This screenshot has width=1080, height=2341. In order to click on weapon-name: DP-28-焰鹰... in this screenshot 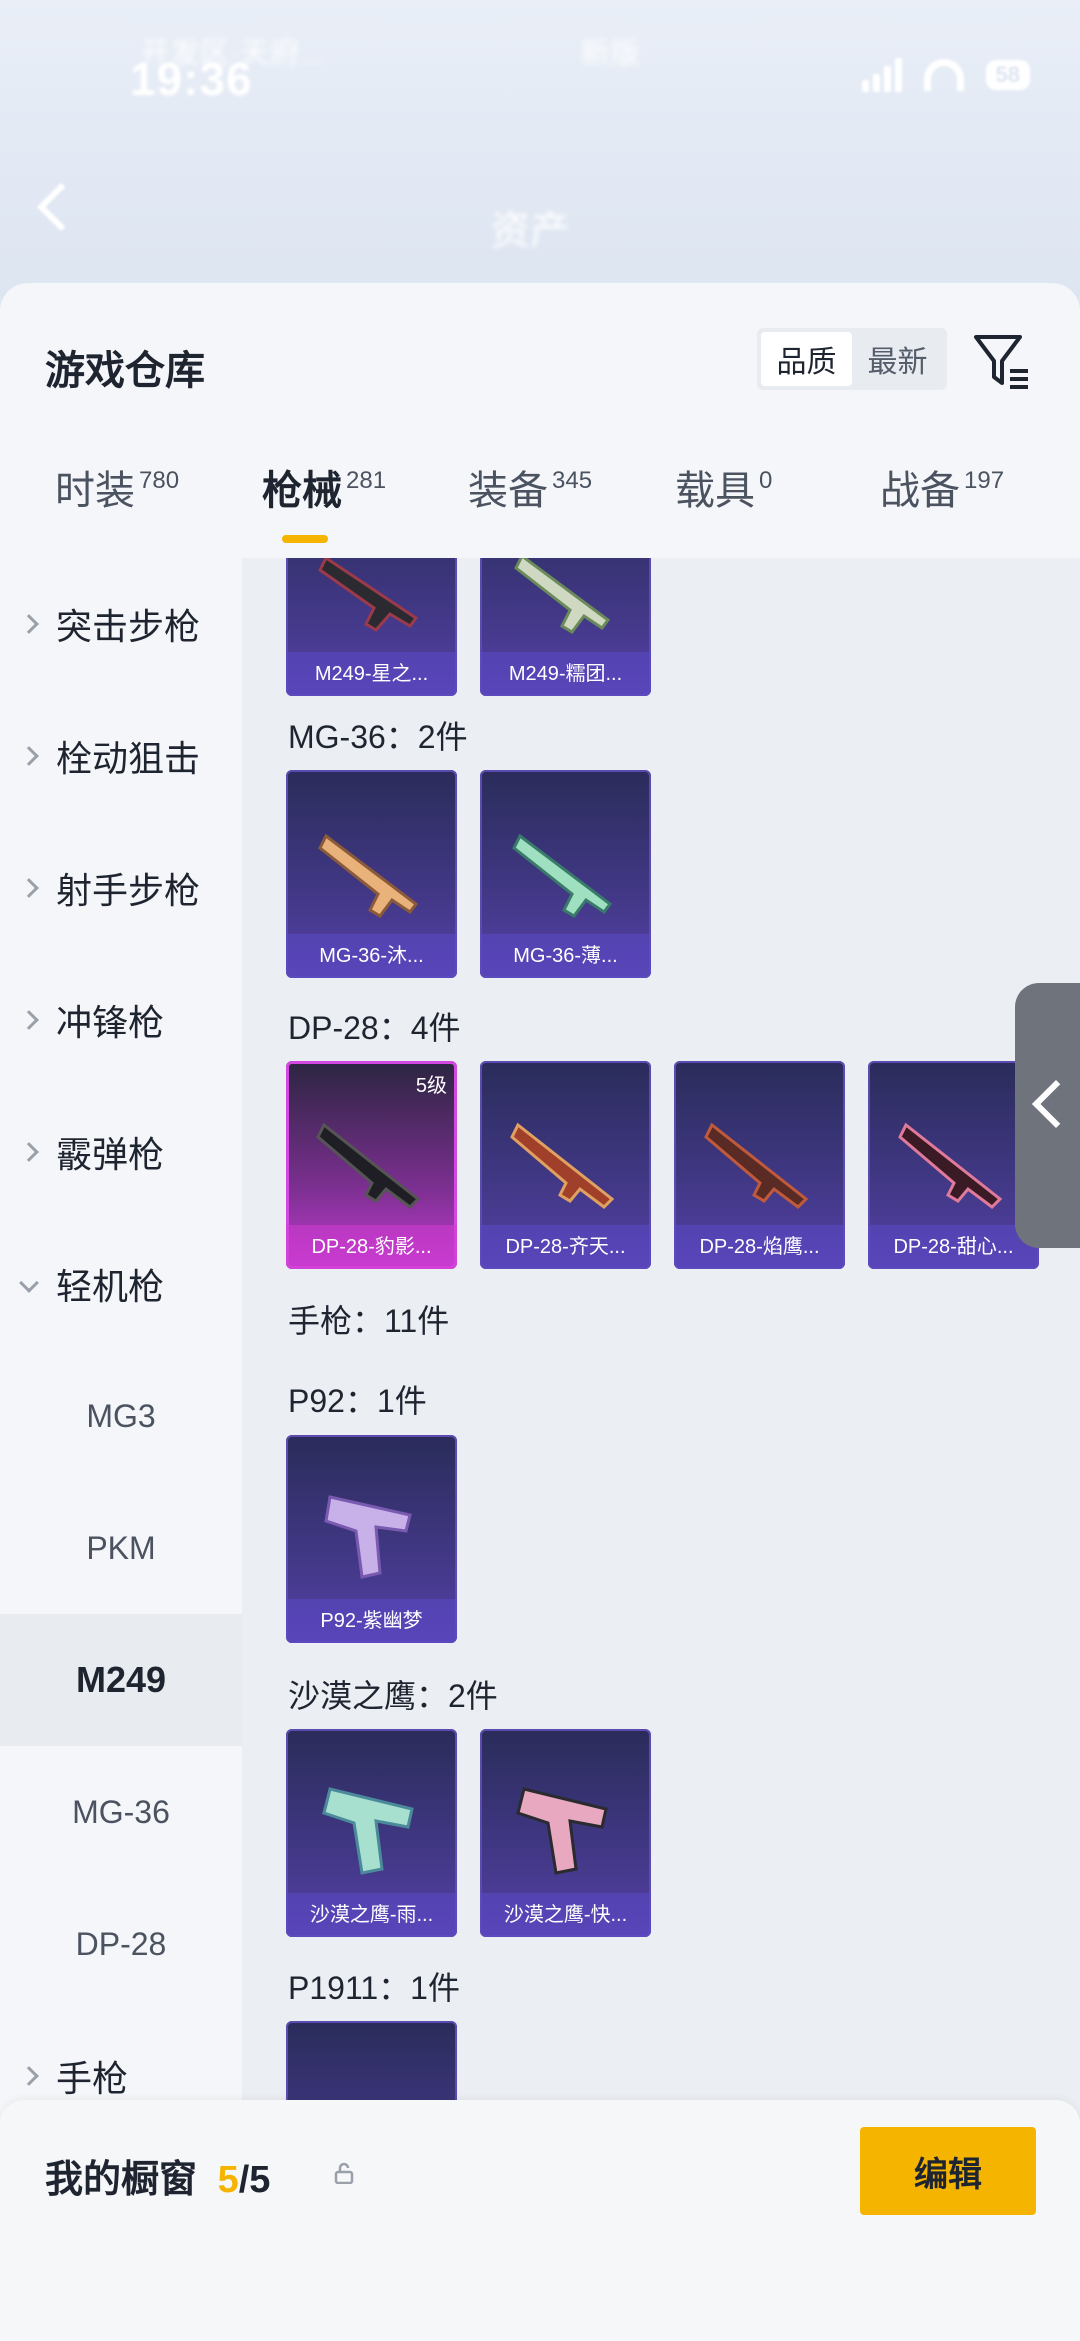, I will do `click(759, 1247)`.